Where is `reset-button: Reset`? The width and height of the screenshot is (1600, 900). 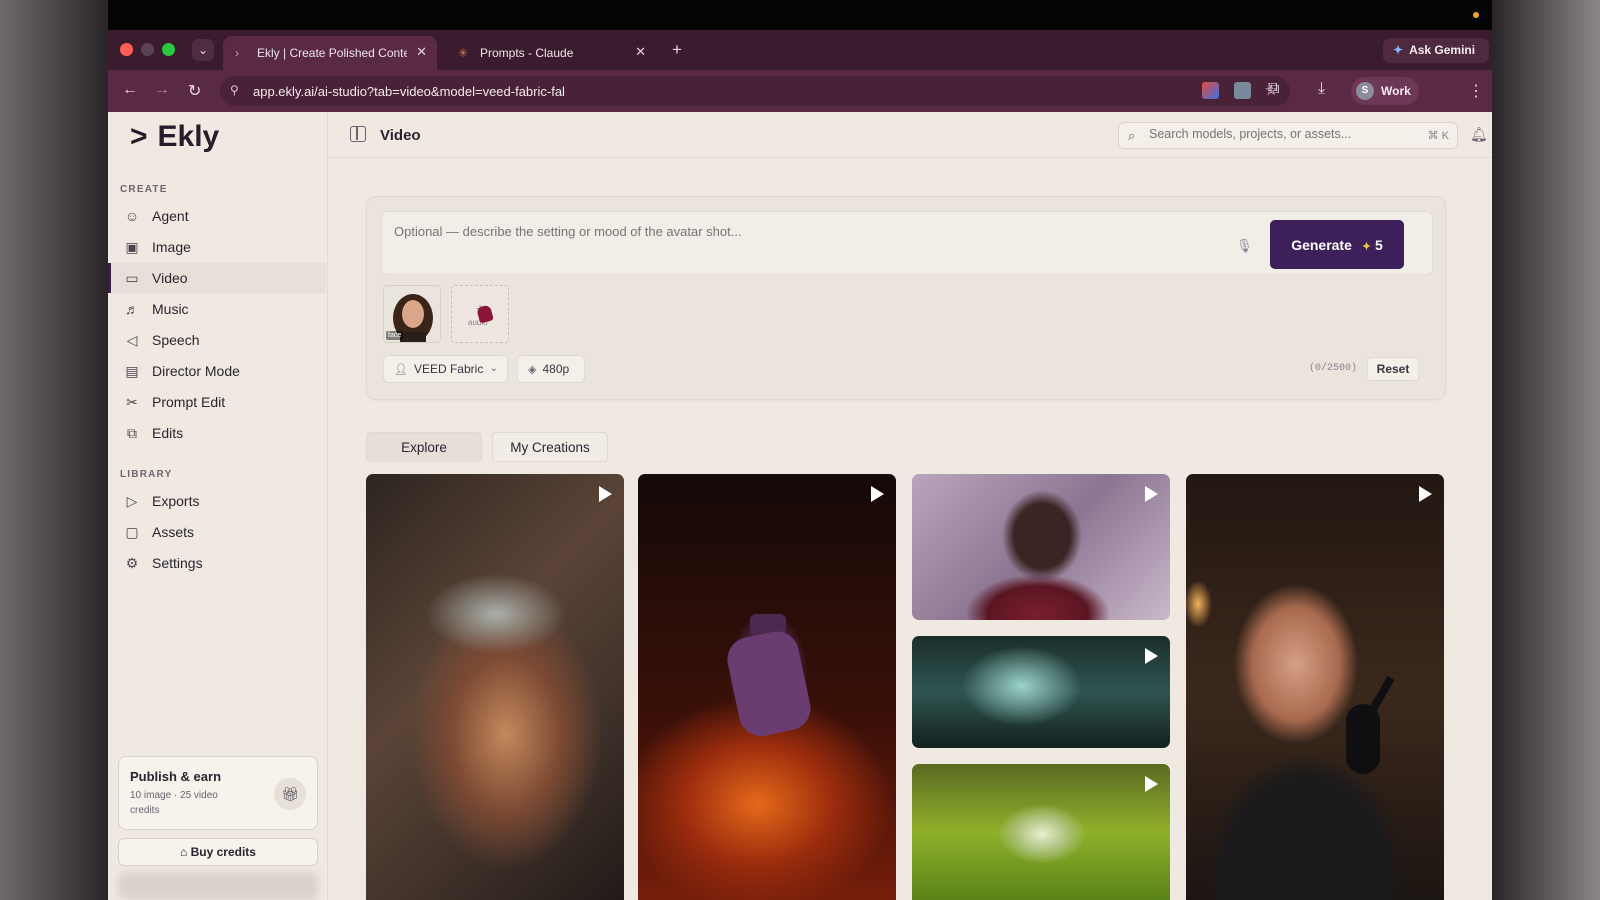
reset-button: Reset is located at coordinates (1393, 369).